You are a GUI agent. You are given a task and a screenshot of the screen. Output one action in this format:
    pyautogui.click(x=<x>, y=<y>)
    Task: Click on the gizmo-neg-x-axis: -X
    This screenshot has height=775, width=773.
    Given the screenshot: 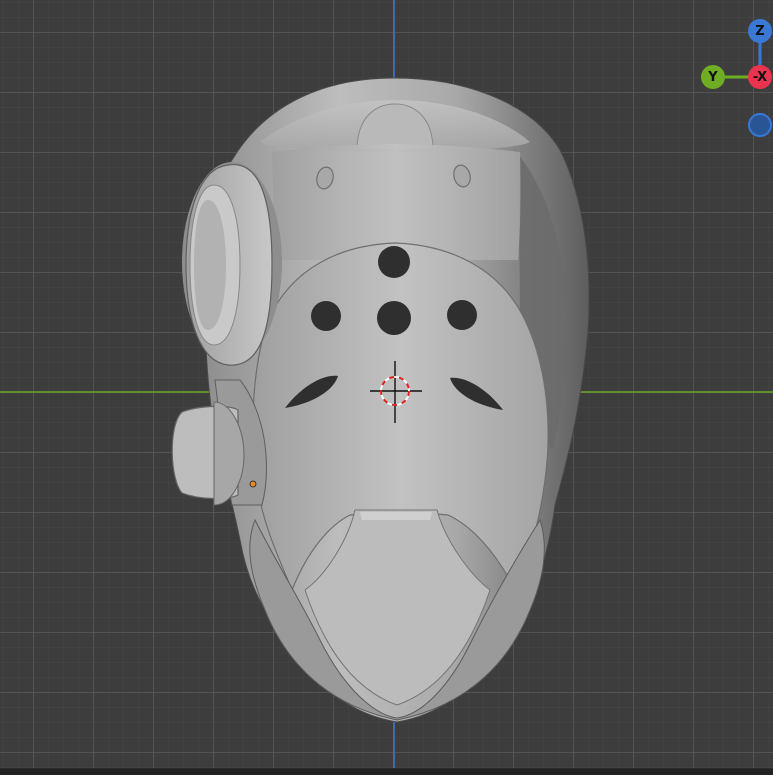 What is the action you would take?
    pyautogui.click(x=760, y=77)
    